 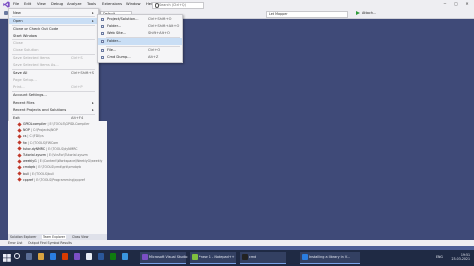 I want to click on menu-separator, so click(x=53, y=16).